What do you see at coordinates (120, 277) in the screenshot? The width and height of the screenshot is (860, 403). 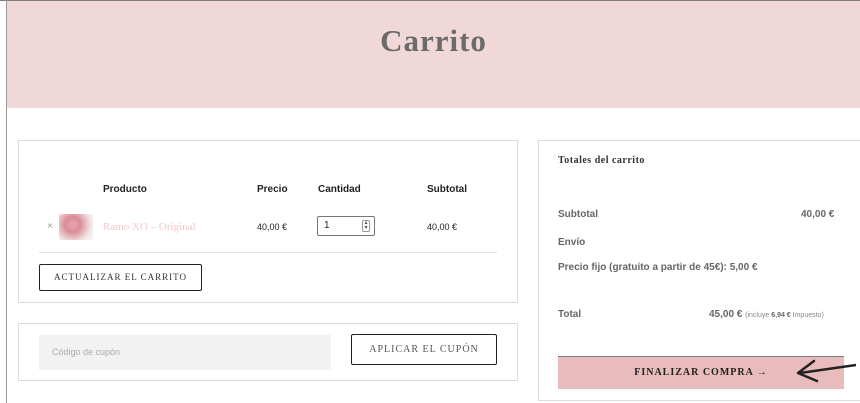 I see `update-cart-button: ACTUALIZAR EL CARRITO` at bounding box center [120, 277].